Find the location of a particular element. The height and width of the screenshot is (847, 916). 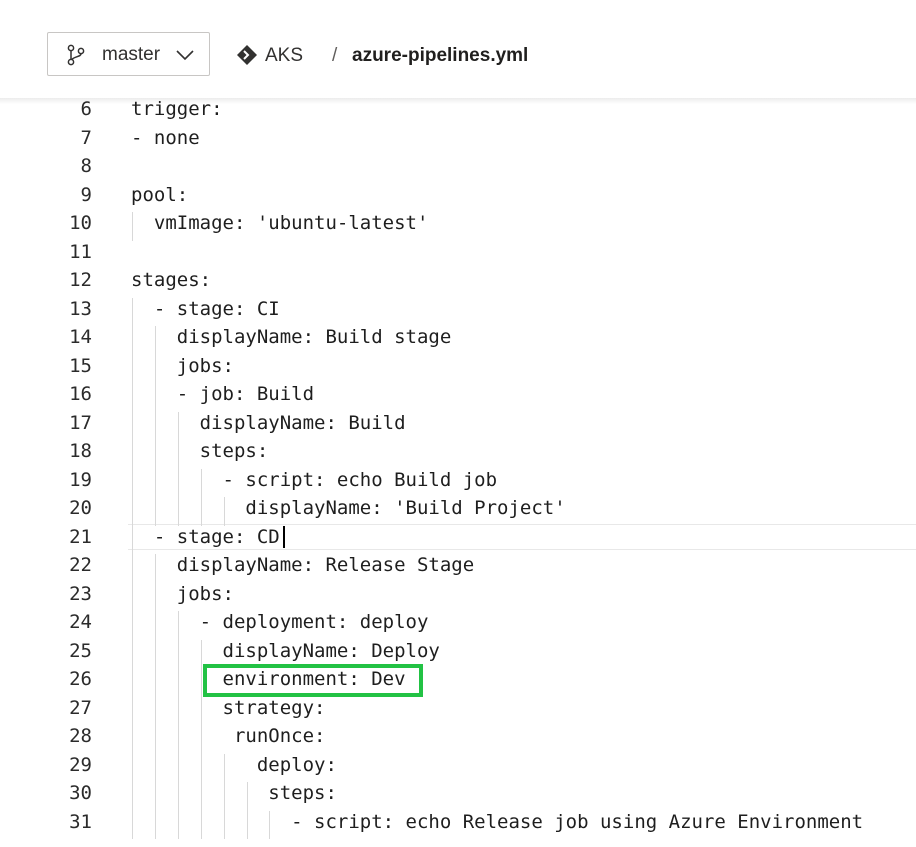

line-number: 20 is located at coordinates (80, 508).